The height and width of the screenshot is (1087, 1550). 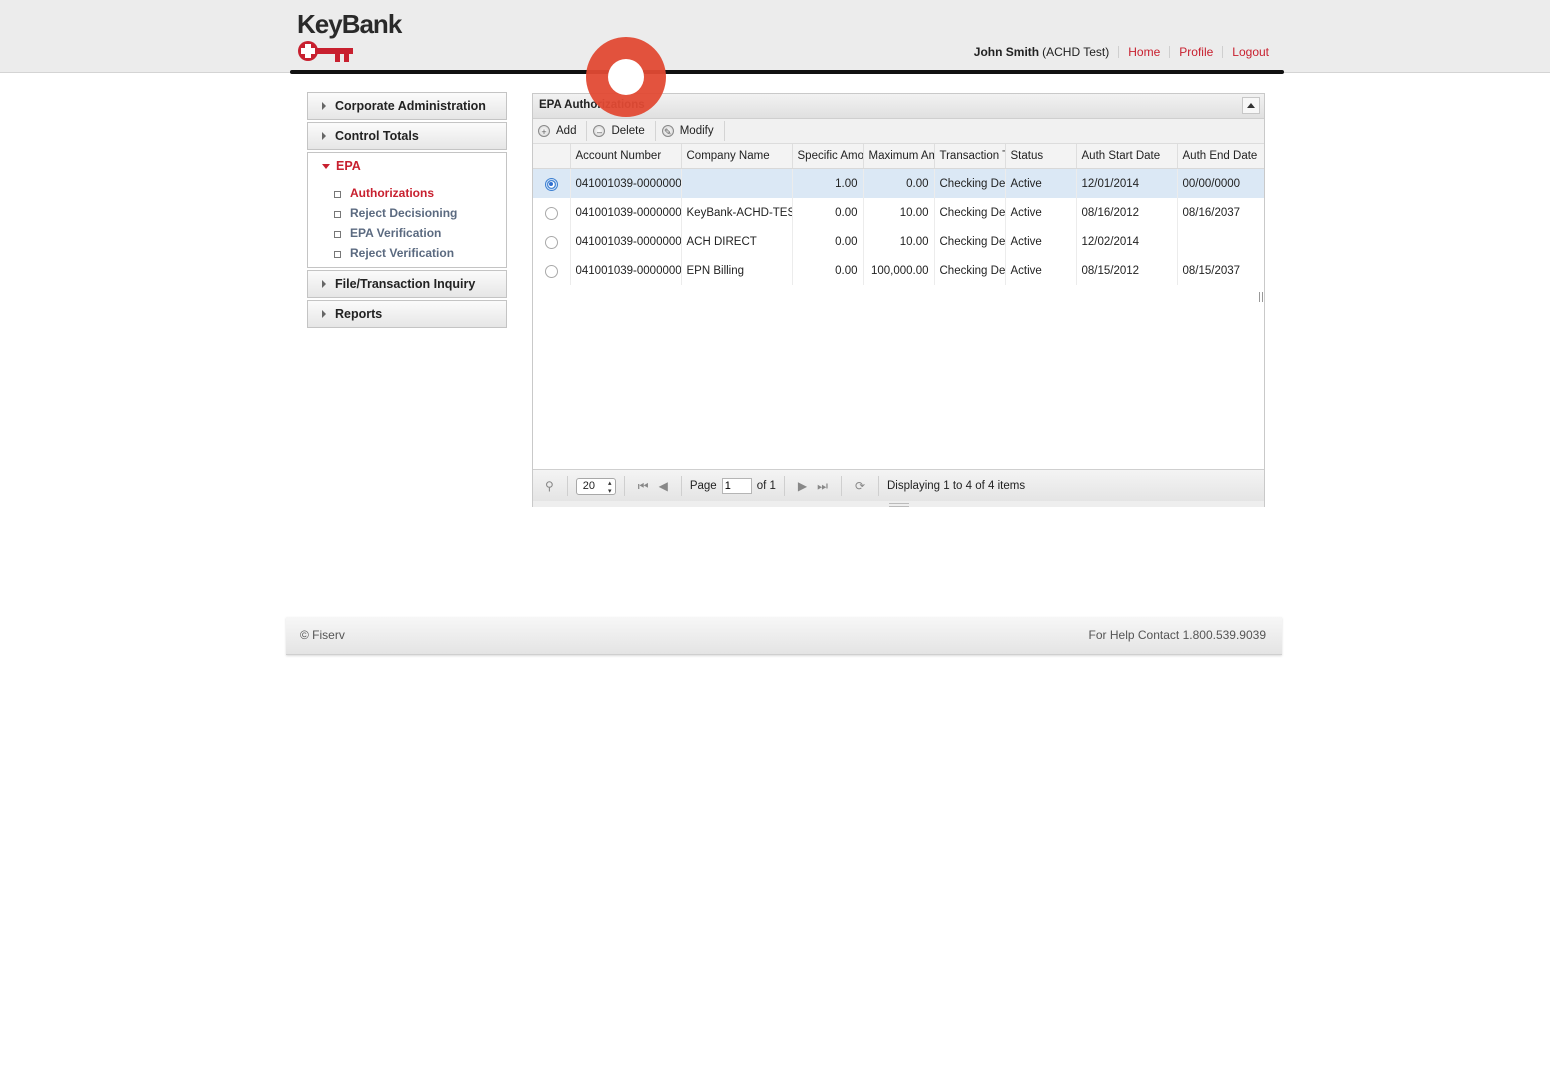 I want to click on plus-icon: +, so click(x=544, y=131).